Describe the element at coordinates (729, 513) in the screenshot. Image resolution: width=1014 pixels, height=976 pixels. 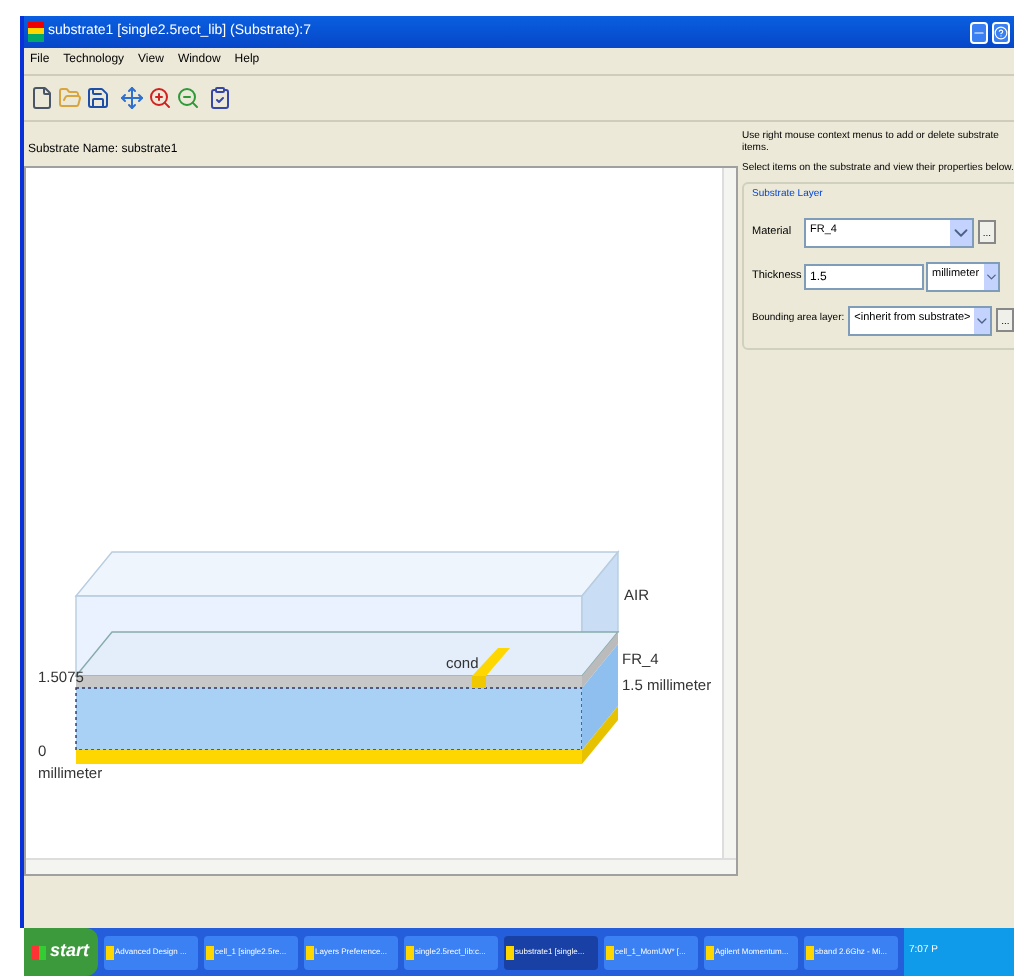
I see `vertical-scrollbar` at that location.